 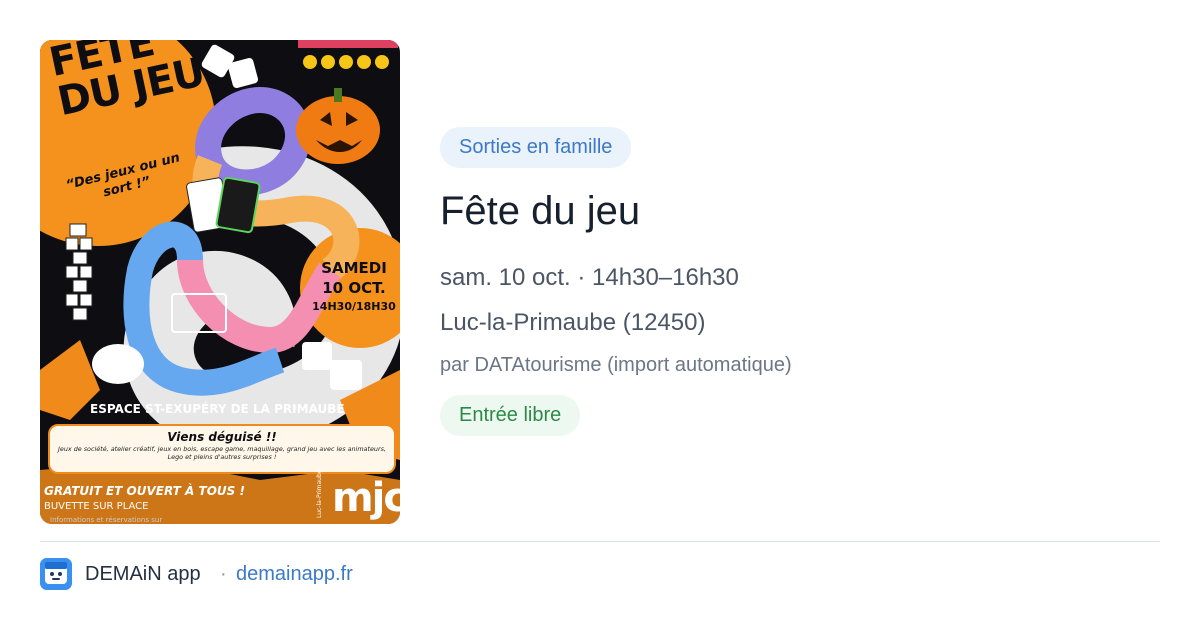 I want to click on app-domain-link: demainapp.fr, so click(x=294, y=574).